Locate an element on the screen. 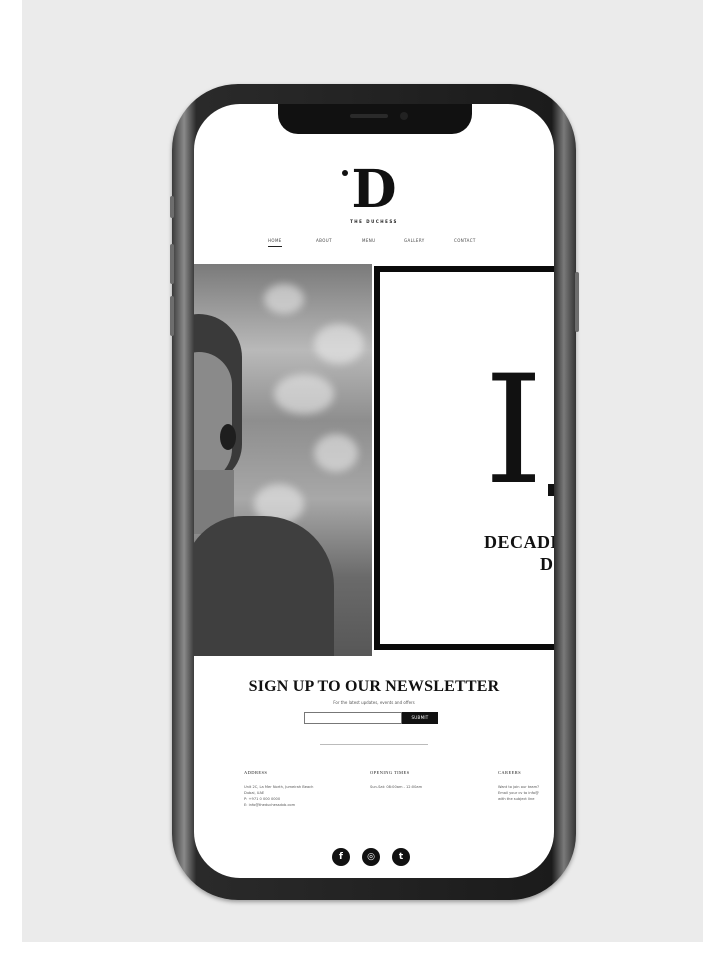 The width and height of the screenshot is (703, 962). twitter-icon: t is located at coordinates (401, 857).